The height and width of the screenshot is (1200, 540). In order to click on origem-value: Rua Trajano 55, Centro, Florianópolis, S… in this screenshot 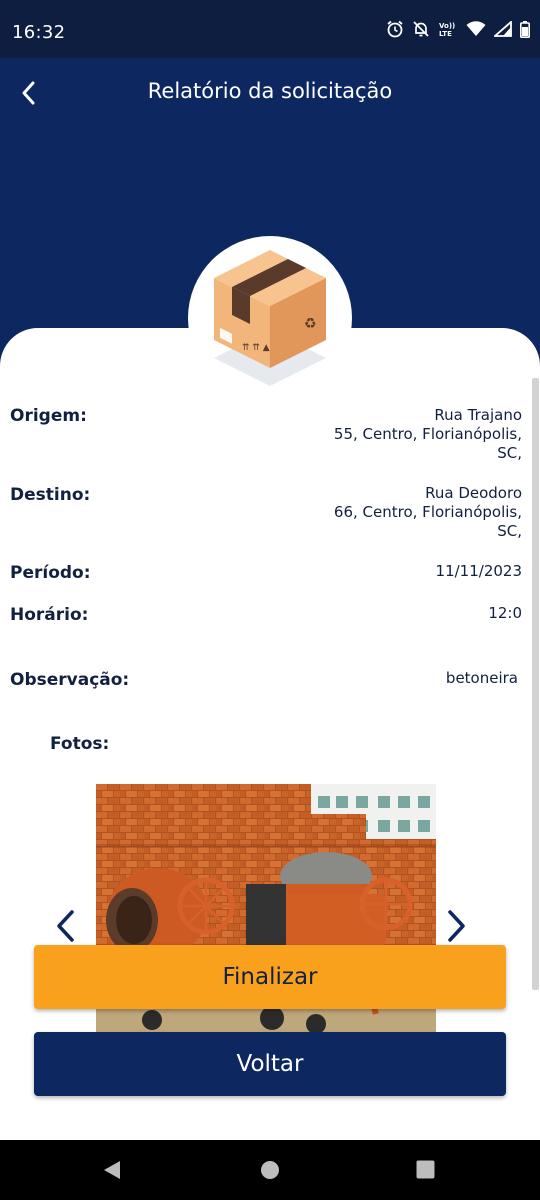, I will do `click(417, 434)`.